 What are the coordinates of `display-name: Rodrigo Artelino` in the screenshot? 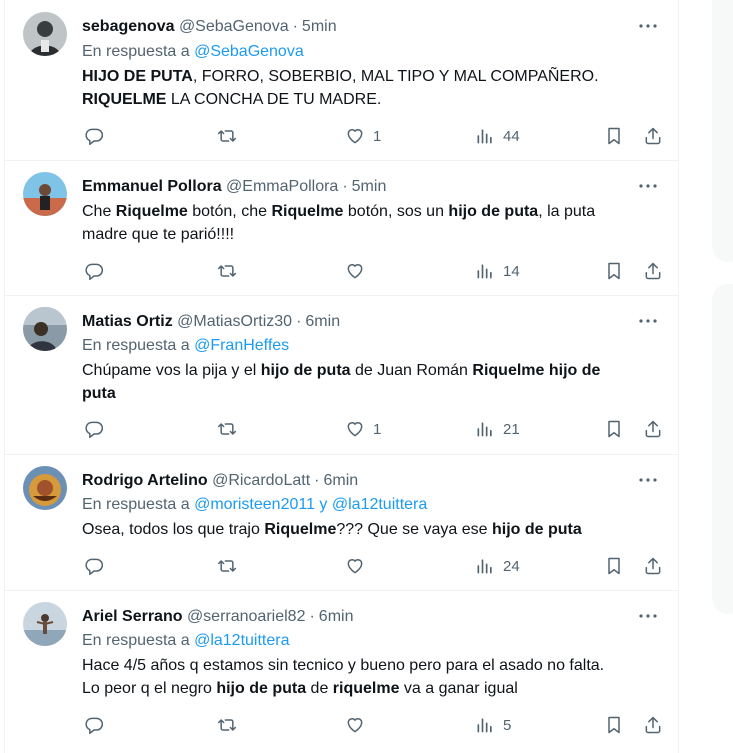 It's located at (145, 480).